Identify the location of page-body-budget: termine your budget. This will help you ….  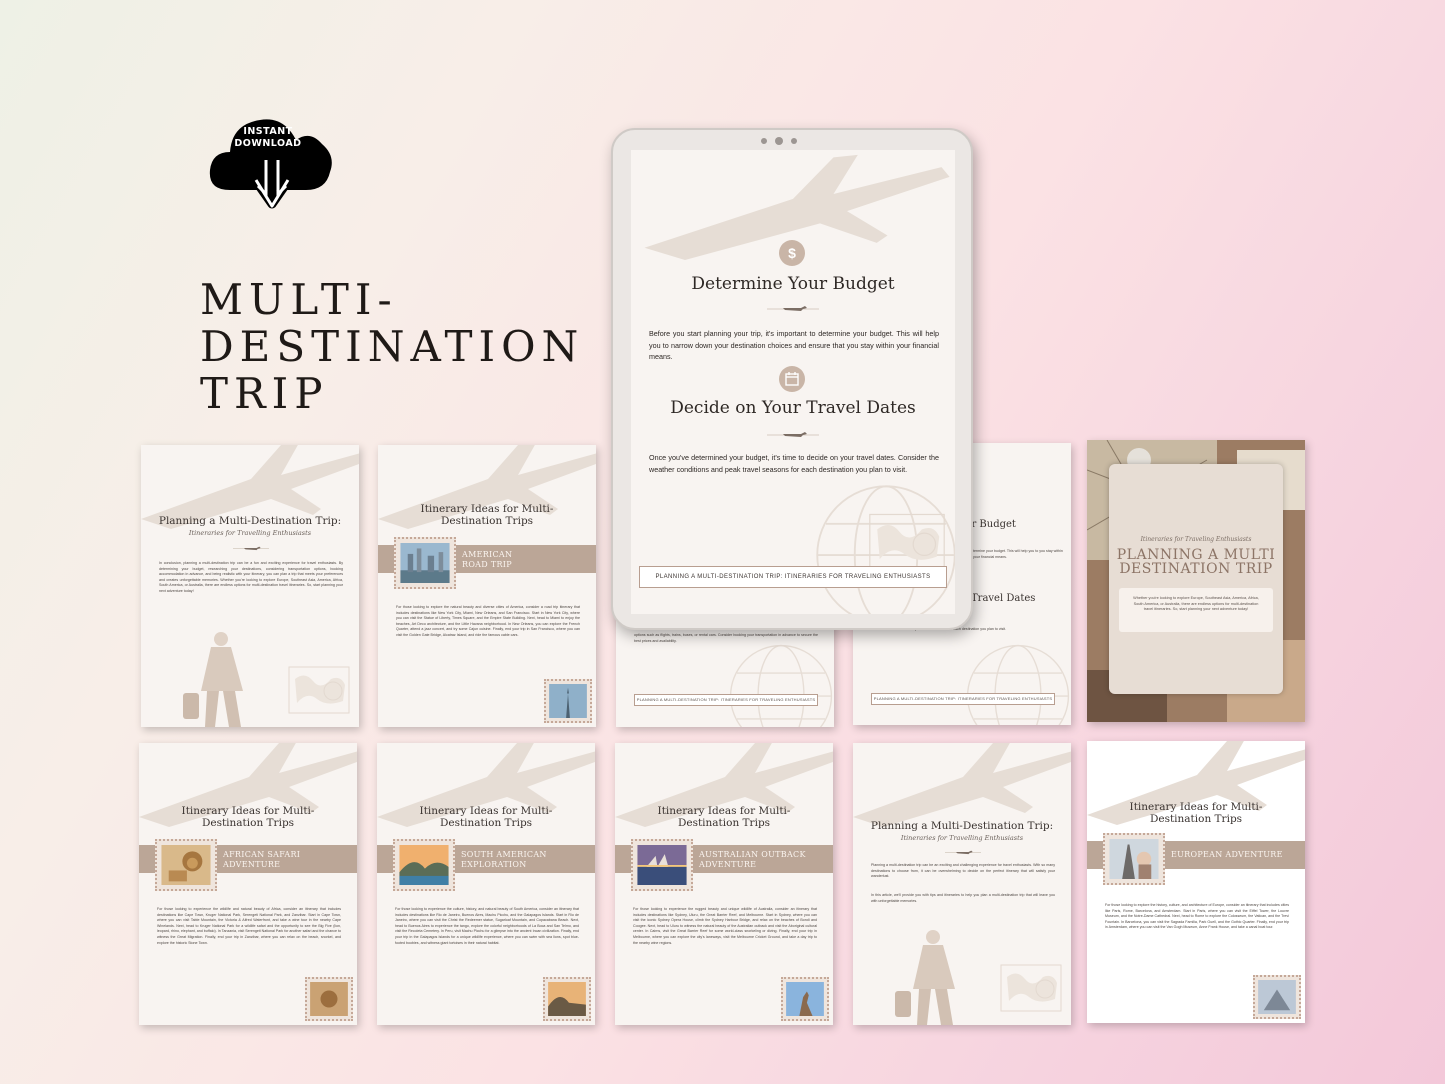
(1018, 554).